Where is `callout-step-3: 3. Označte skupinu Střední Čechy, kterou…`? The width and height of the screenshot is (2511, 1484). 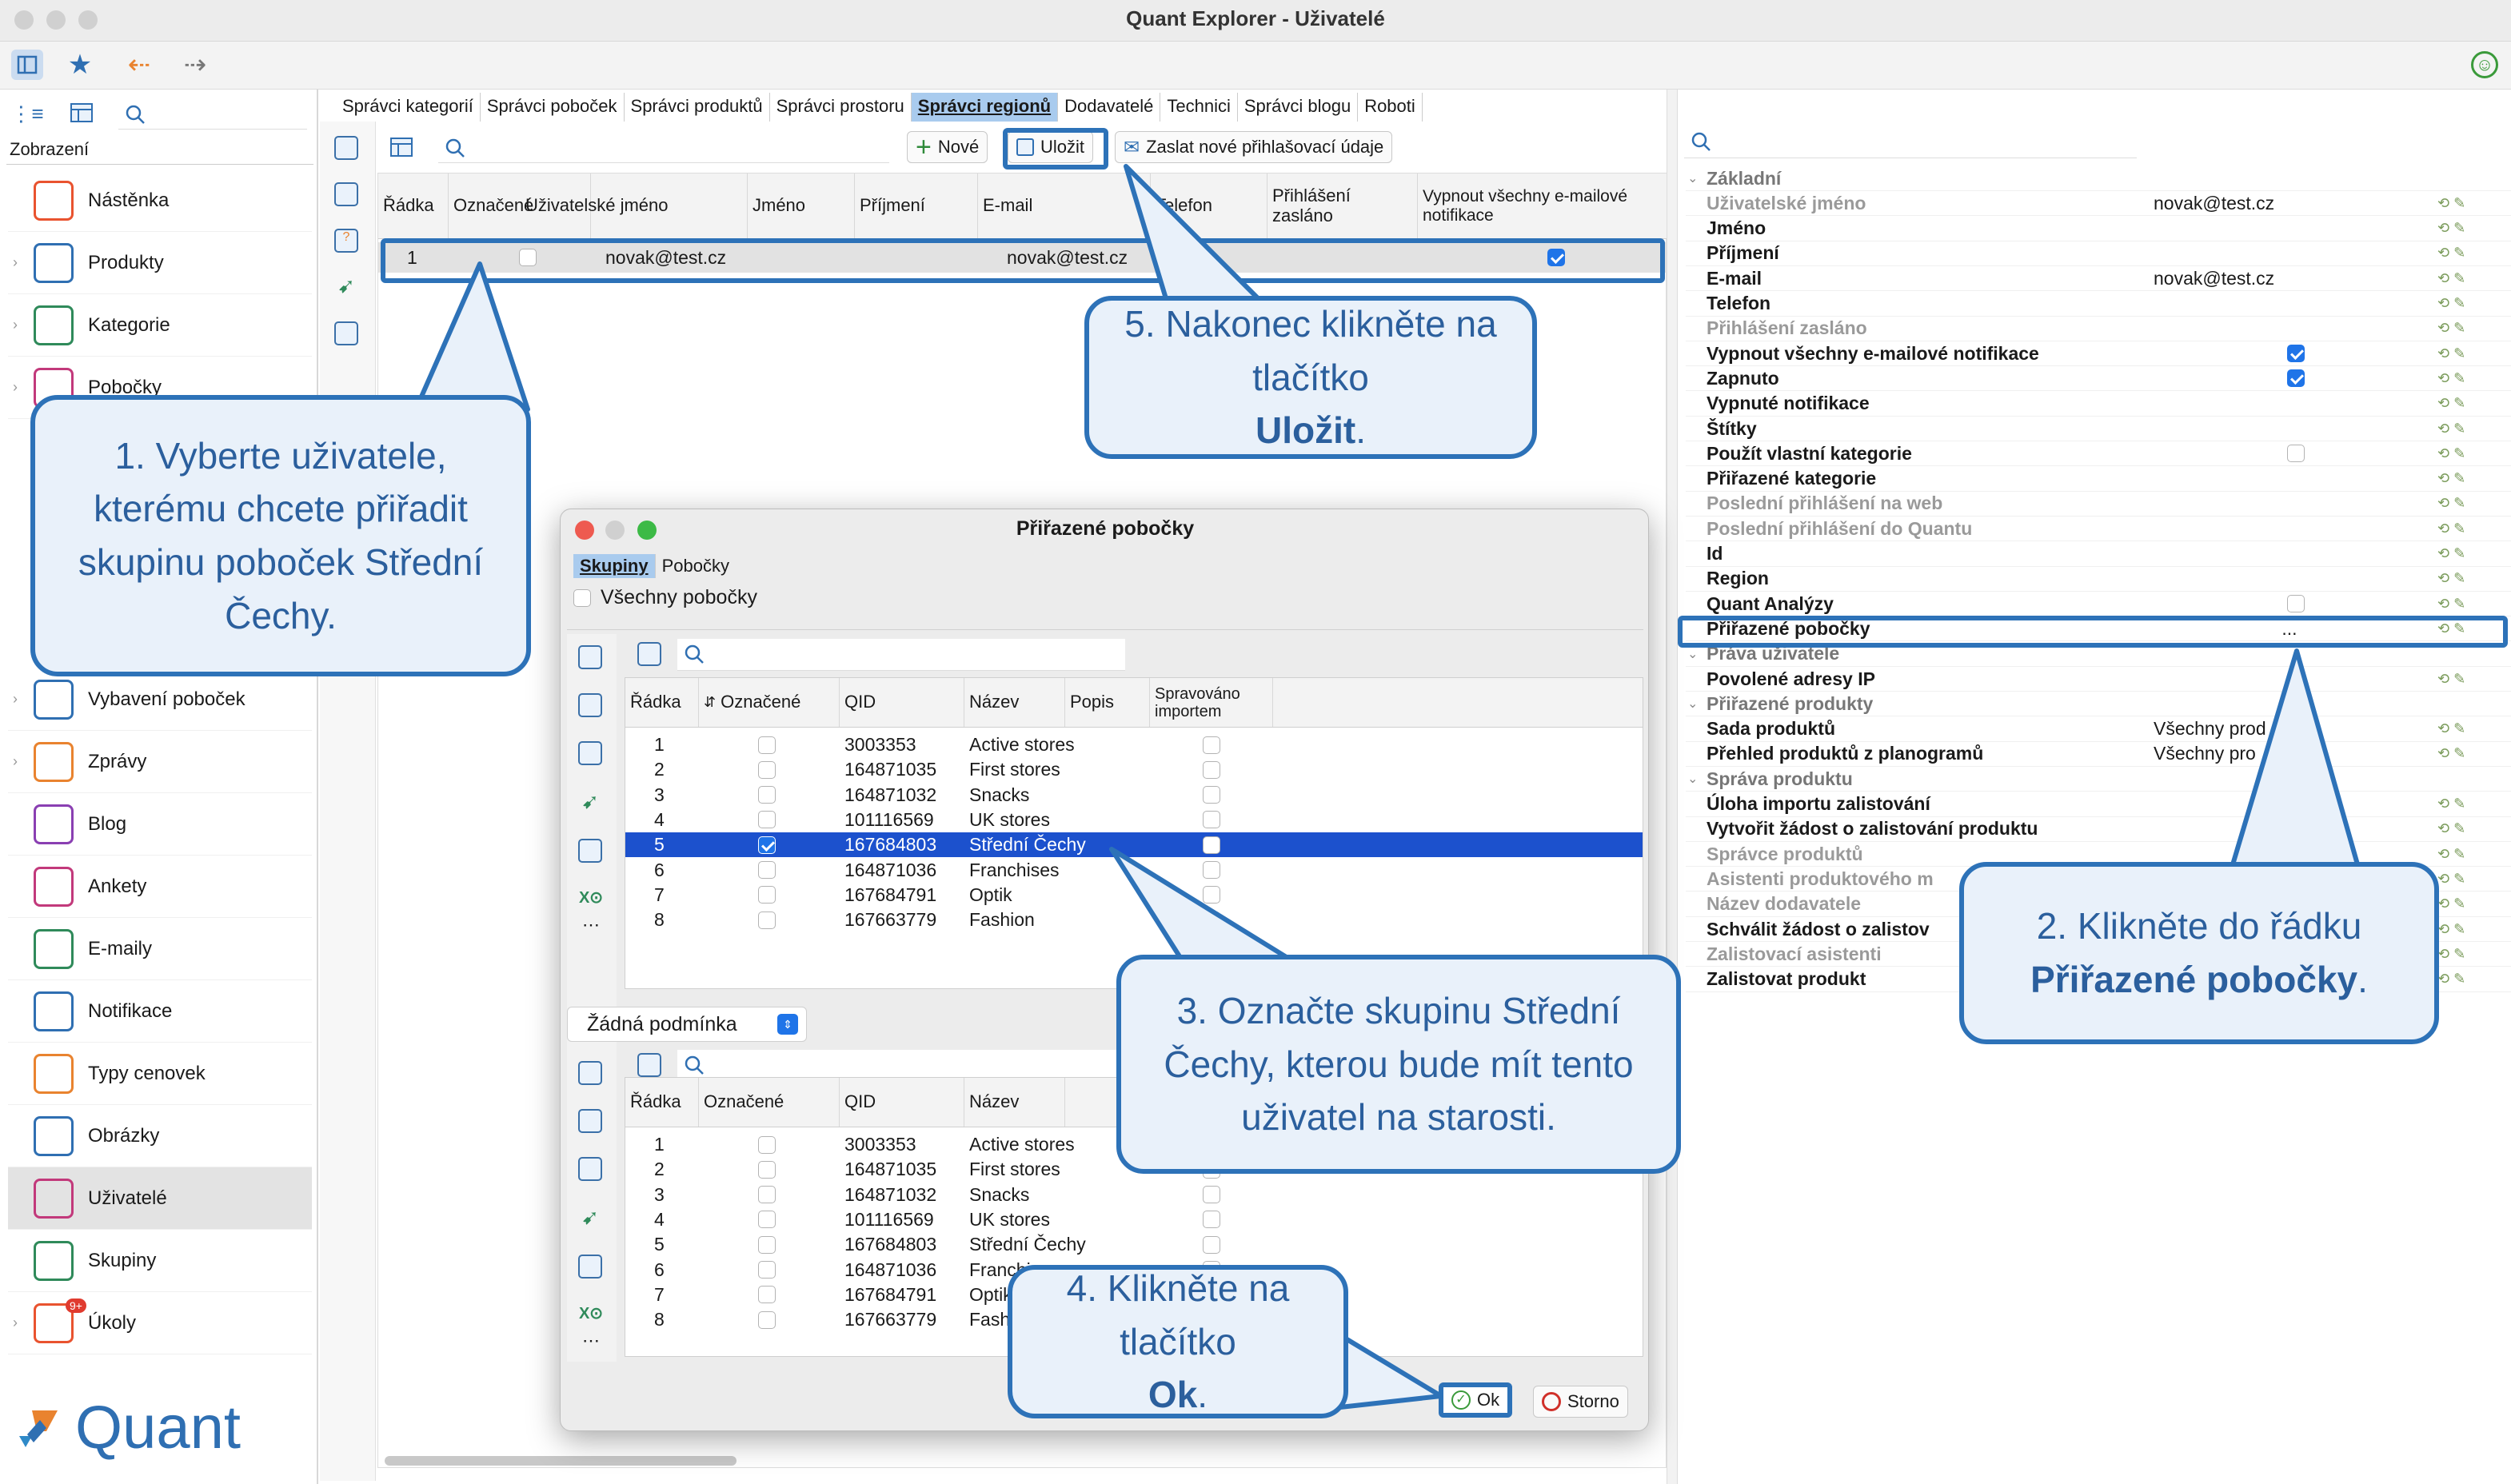 callout-step-3: 3. Označte skupinu Střední Čechy, kterou… is located at coordinates (1398, 1064).